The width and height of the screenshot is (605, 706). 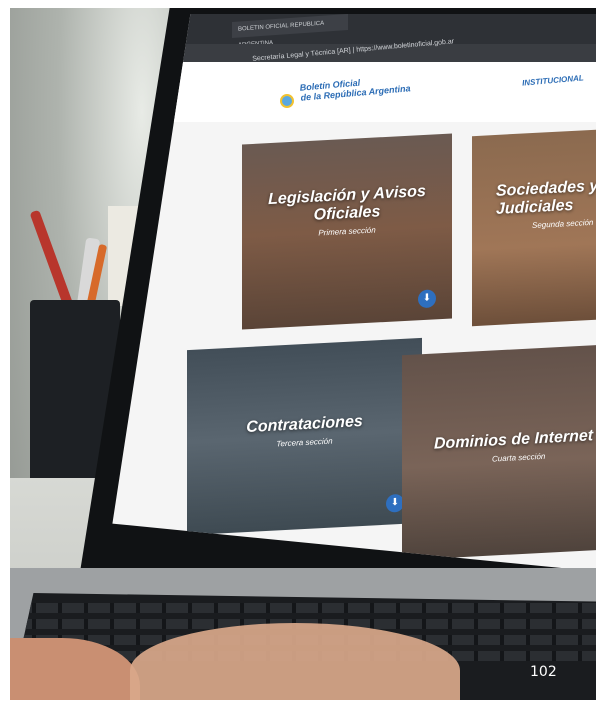 I want to click on section-card-3: Contrataciones Tercera sección ⬇, so click(x=304, y=436).